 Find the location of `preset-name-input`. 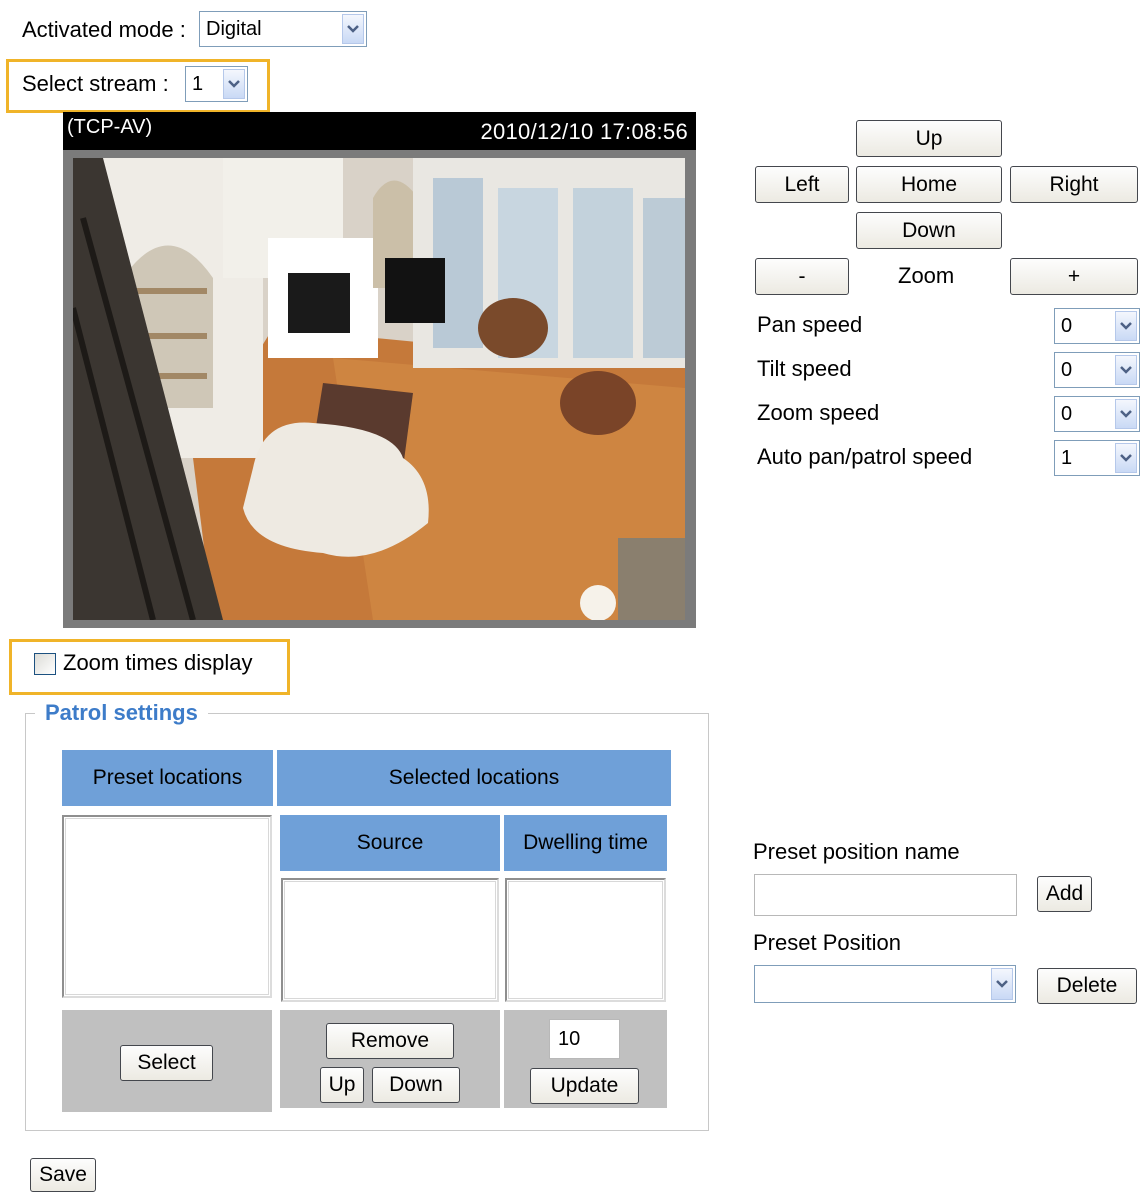

preset-name-input is located at coordinates (885, 895).